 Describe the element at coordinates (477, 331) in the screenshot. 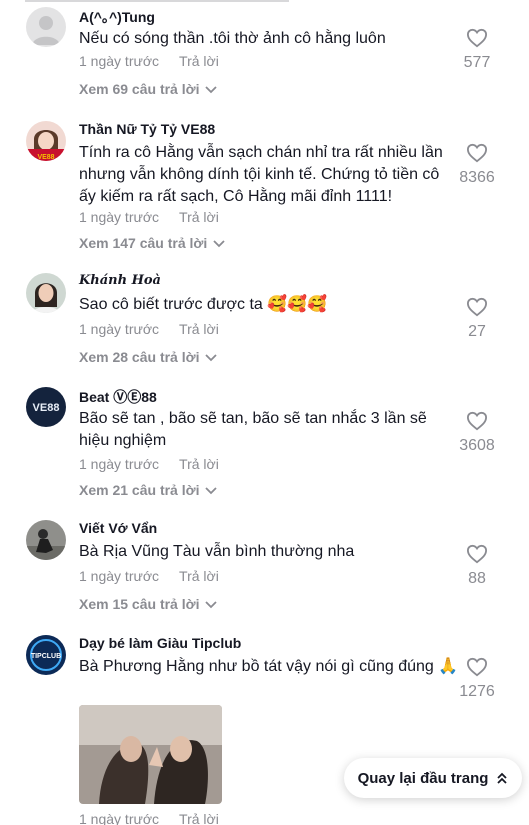

I see `like-count: 27` at that location.